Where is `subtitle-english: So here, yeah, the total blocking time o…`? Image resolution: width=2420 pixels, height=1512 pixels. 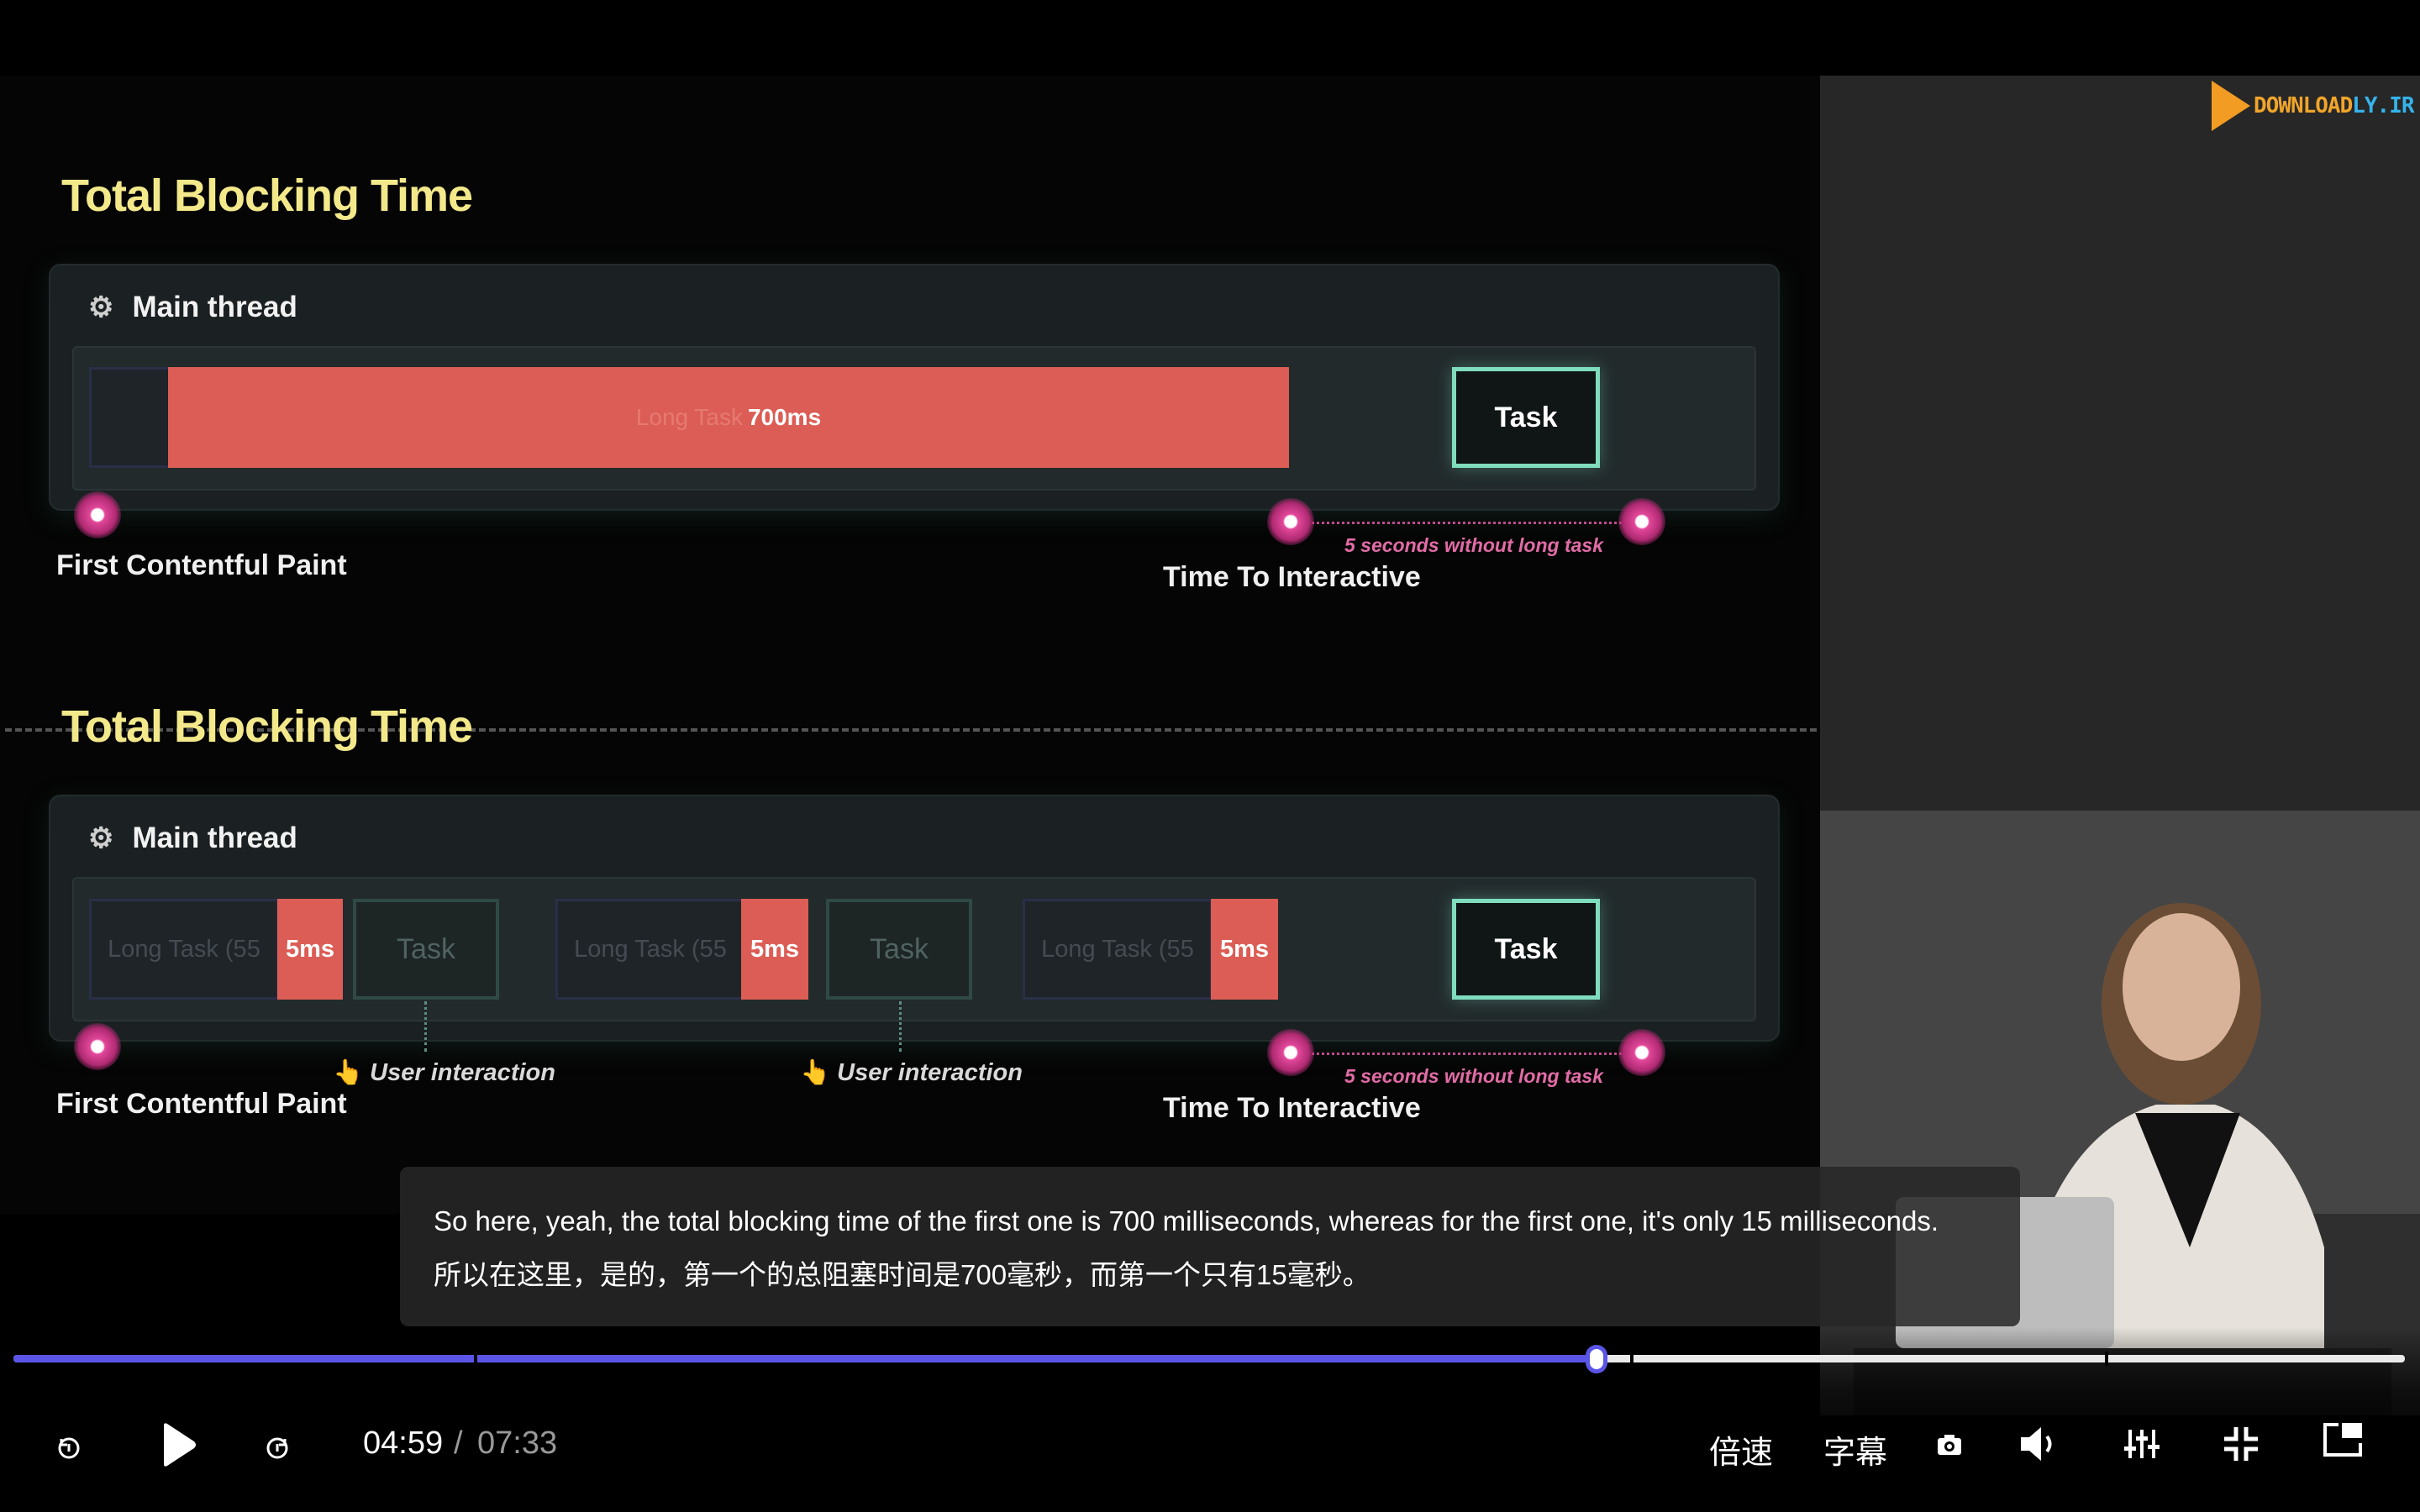
subtitle-english: So here, yeah, the total blocking time o… is located at coordinates (1186, 1220).